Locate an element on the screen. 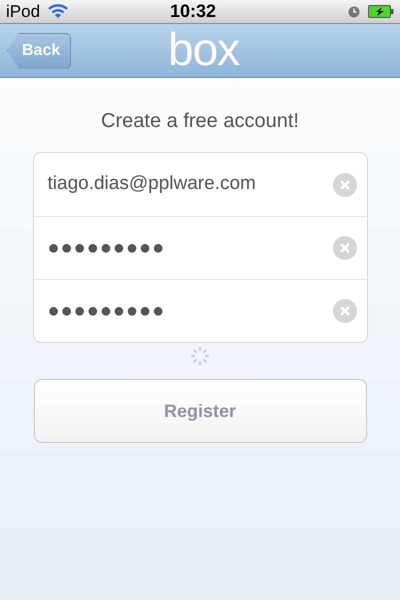 The height and width of the screenshot is (600, 400). carrier-label: iPod is located at coordinates (23, 11).